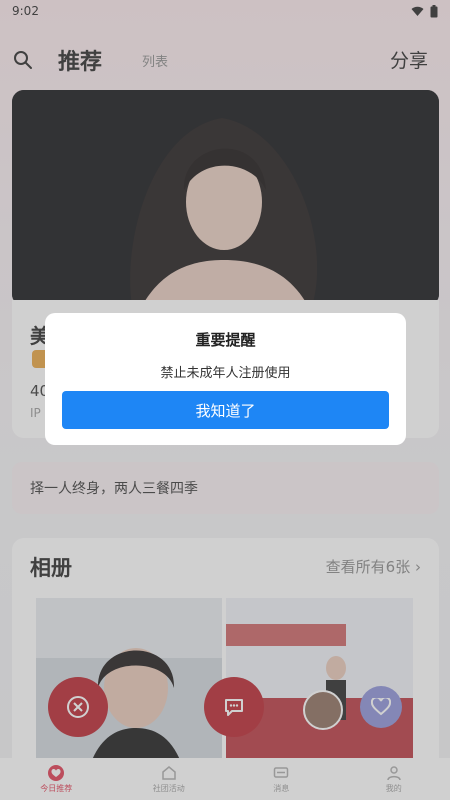 This screenshot has height=800, width=450. I want to click on dialog-message: 禁止未成年人注册使用, so click(225, 373).